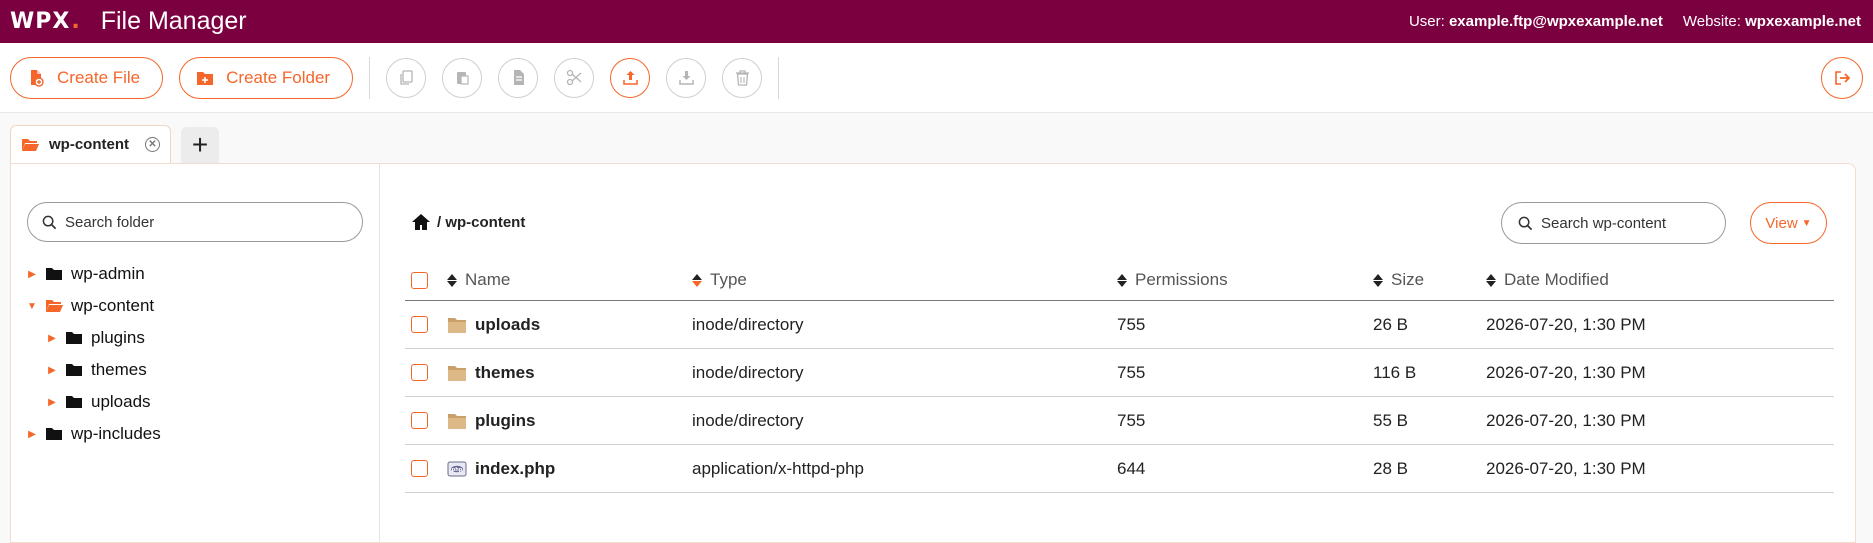  What do you see at coordinates (1245, 280) in the screenshot?
I see `column-permissions: Permissions` at bounding box center [1245, 280].